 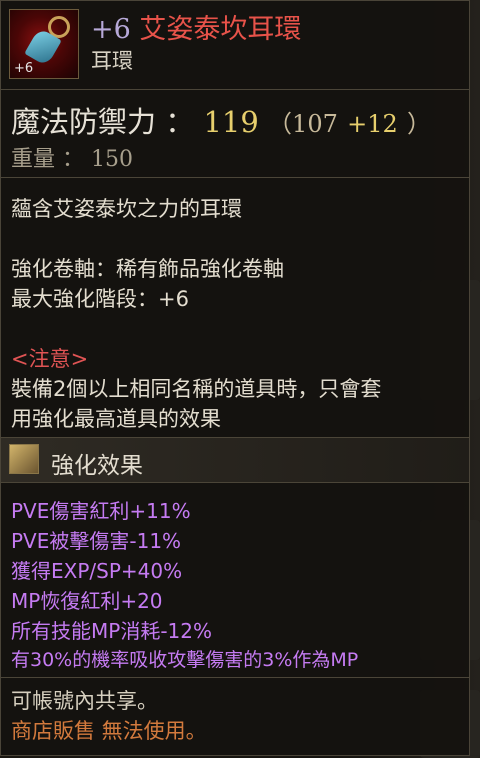 What do you see at coordinates (84, 701) in the screenshot?
I see `account-share-note: 可帳號內共享。` at bounding box center [84, 701].